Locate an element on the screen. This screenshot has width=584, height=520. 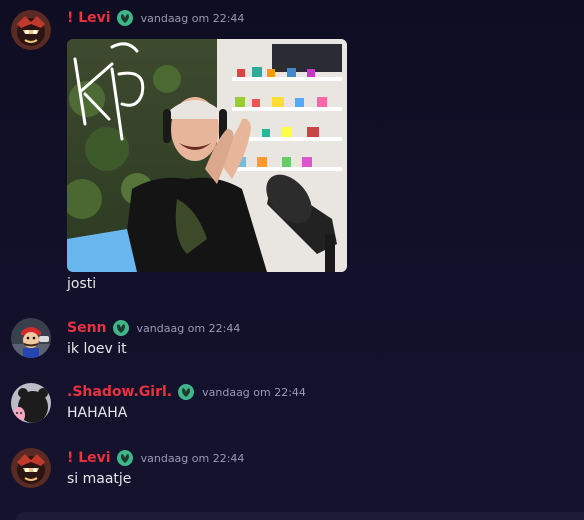
username: Senn is located at coordinates (87, 328).